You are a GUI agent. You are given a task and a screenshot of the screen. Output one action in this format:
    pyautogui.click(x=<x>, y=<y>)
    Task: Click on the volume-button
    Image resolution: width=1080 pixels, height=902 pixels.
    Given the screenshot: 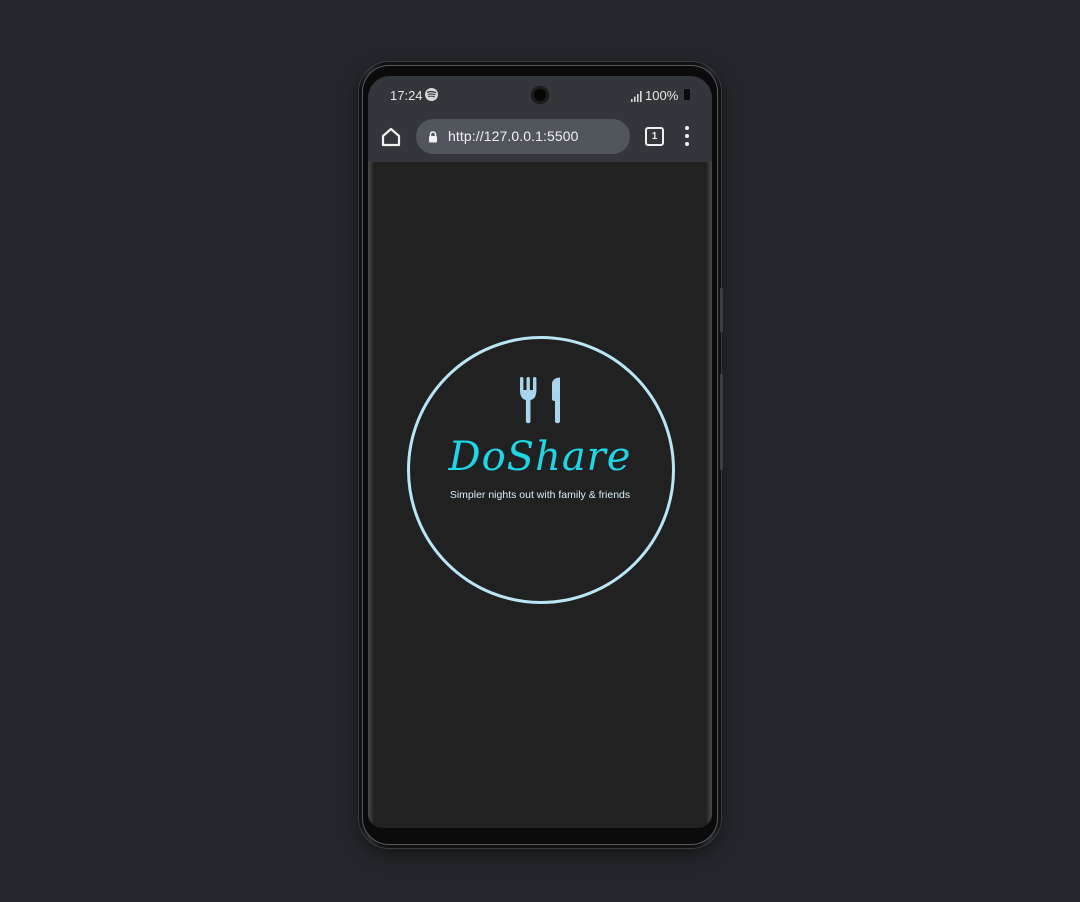 What is the action you would take?
    pyautogui.click(x=721, y=310)
    